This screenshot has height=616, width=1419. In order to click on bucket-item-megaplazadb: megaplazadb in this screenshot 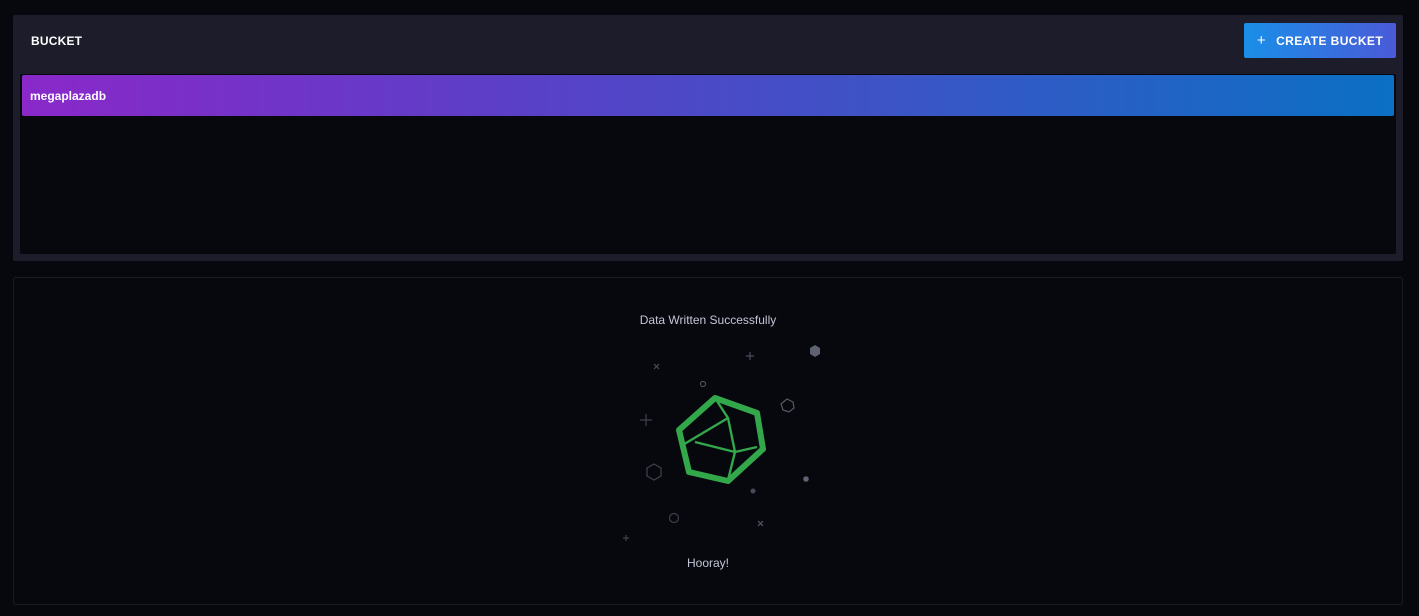, I will do `click(708, 95)`.